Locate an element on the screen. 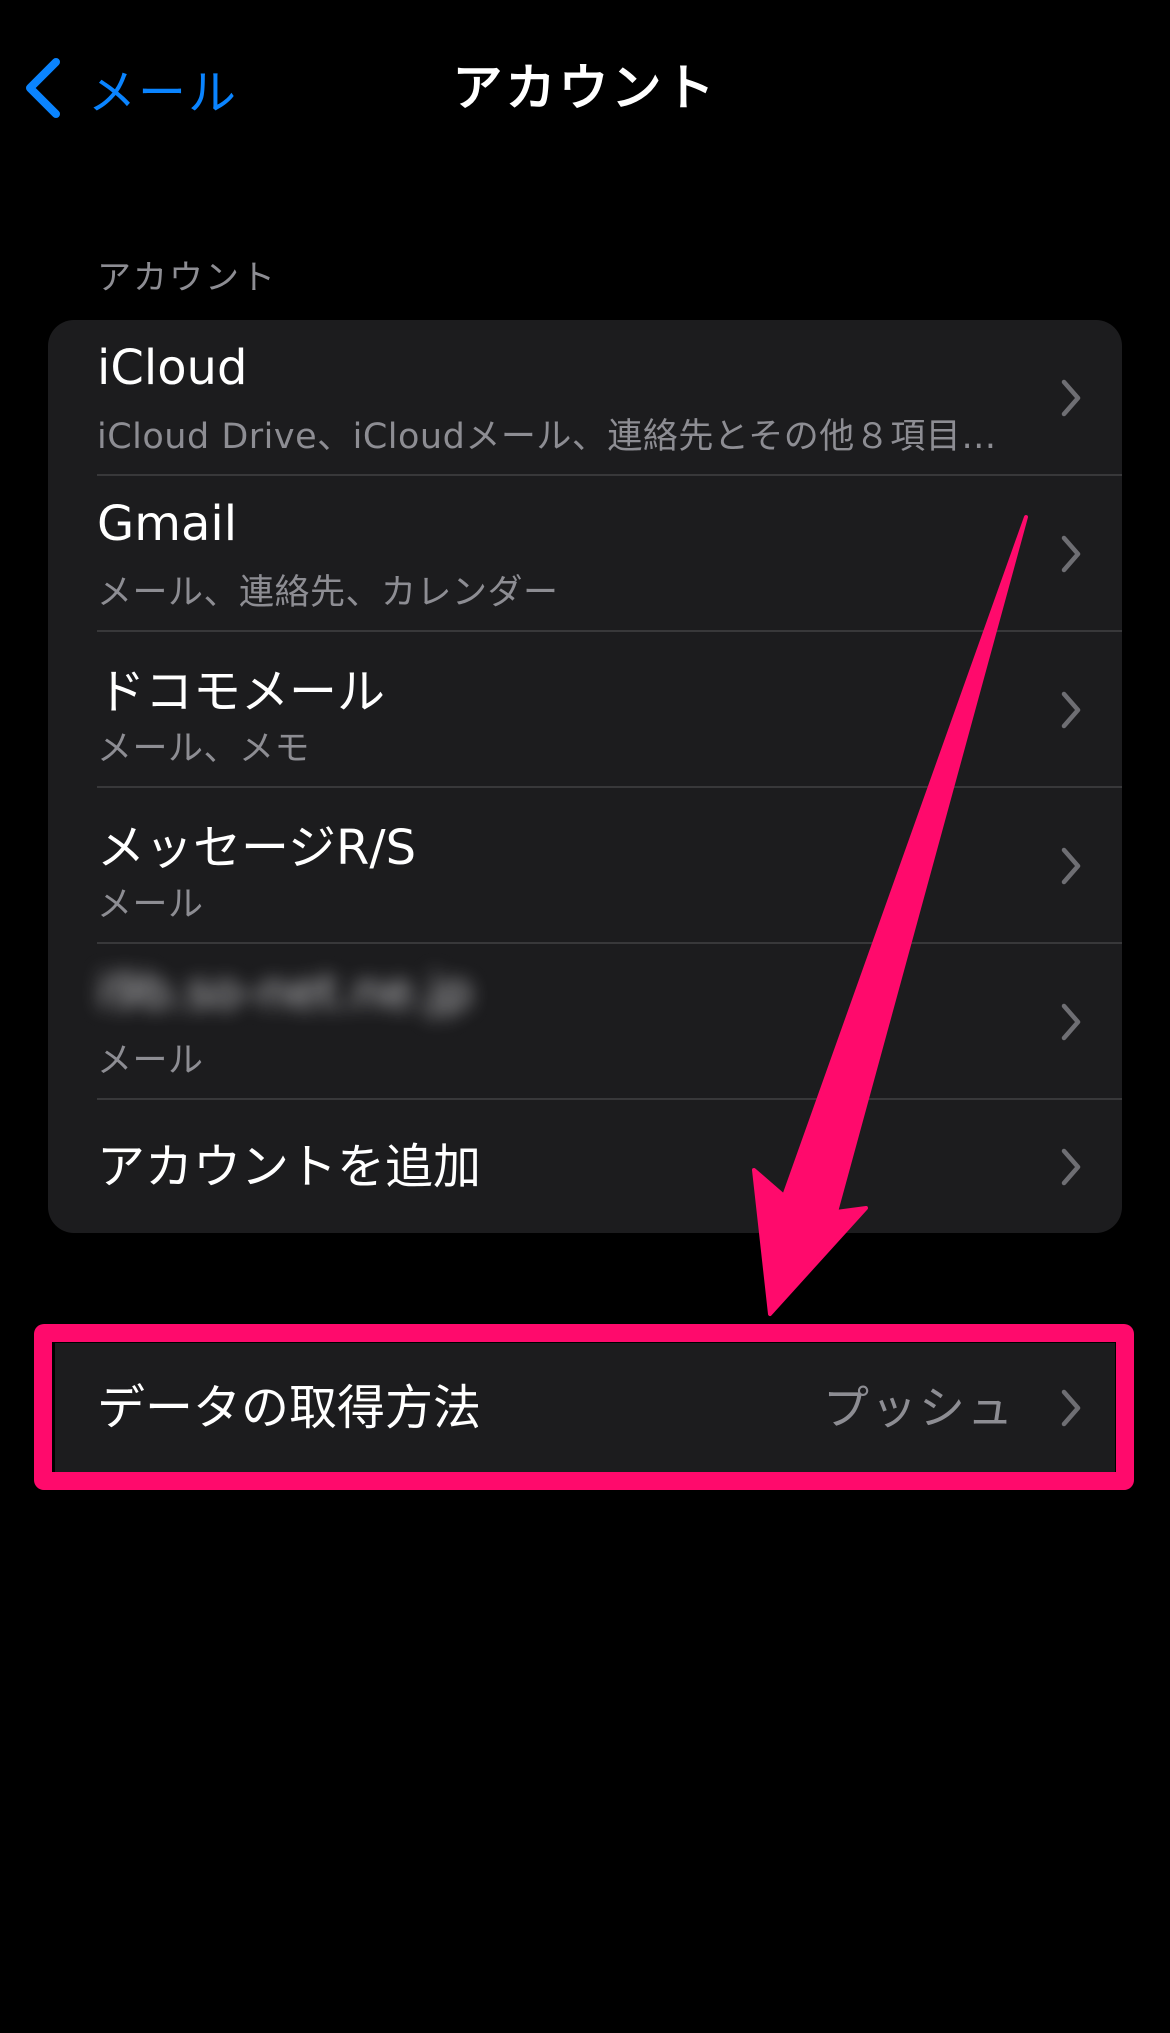 The width and height of the screenshot is (1170, 2033). fetch-new-data-label: データの取得方法 is located at coordinates (289, 1408).